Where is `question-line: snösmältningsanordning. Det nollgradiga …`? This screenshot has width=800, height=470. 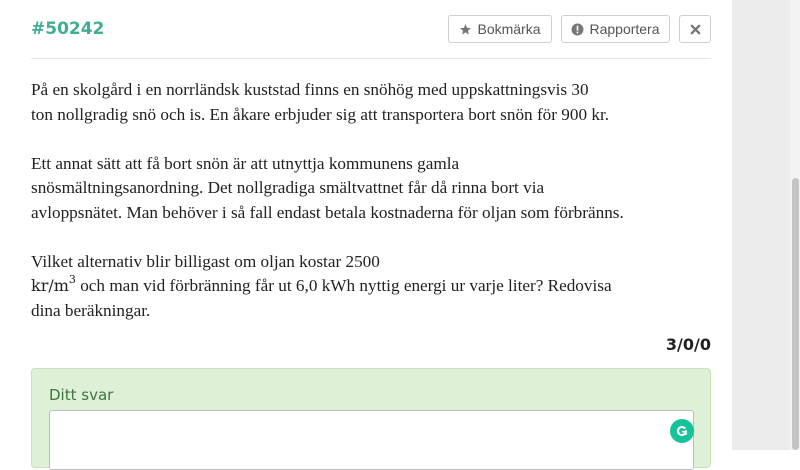 question-line: snösmältningsanordning. Det nollgradiga … is located at coordinates (288, 187).